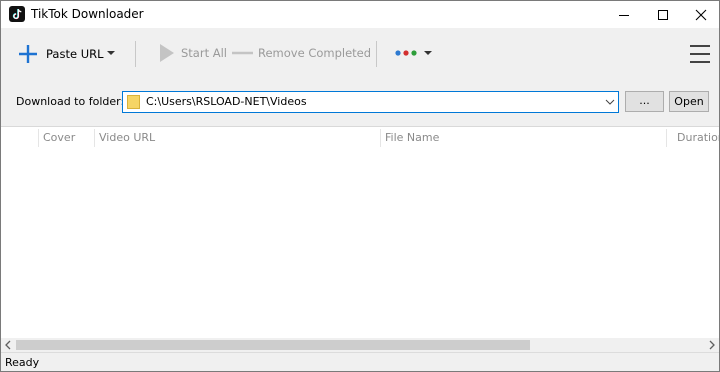 This screenshot has height=372, width=720. What do you see at coordinates (370, 102) in the screenshot?
I see `download-folder-combobox: C:\Users\RSLOAD-NET\Videos` at bounding box center [370, 102].